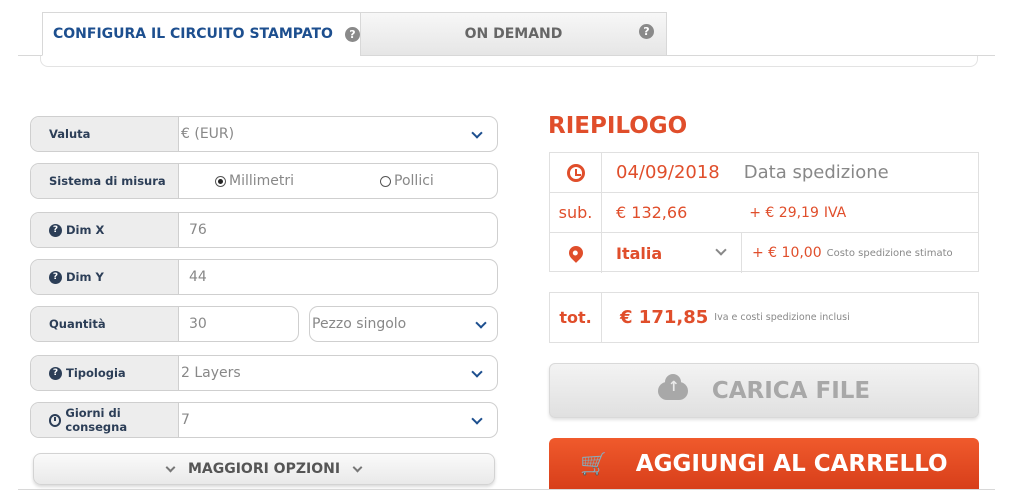  What do you see at coordinates (198, 230) in the screenshot?
I see `dim-x-value: 76` at bounding box center [198, 230].